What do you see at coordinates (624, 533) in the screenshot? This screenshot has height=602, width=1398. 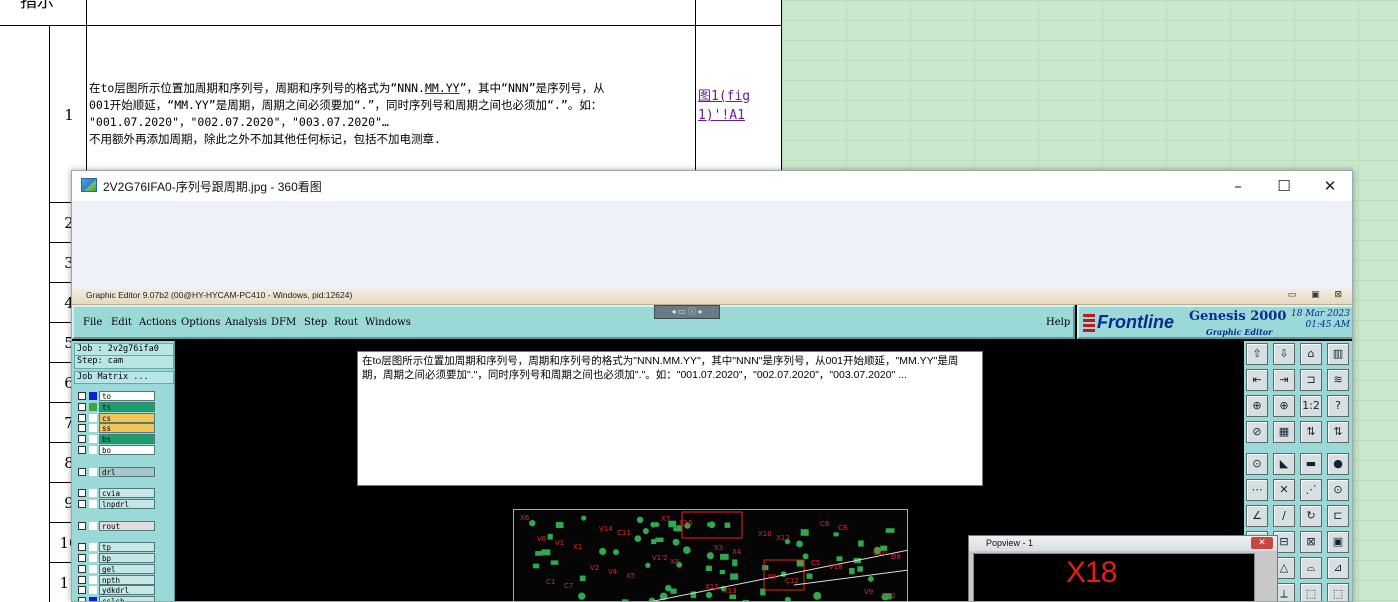 I see `pcb-designator: C11` at bounding box center [624, 533].